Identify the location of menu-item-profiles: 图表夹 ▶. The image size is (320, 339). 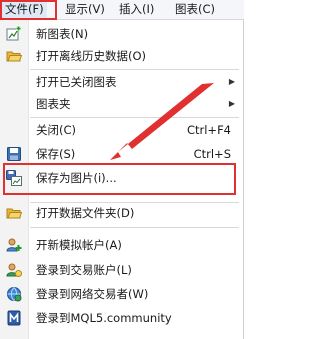
(121, 104).